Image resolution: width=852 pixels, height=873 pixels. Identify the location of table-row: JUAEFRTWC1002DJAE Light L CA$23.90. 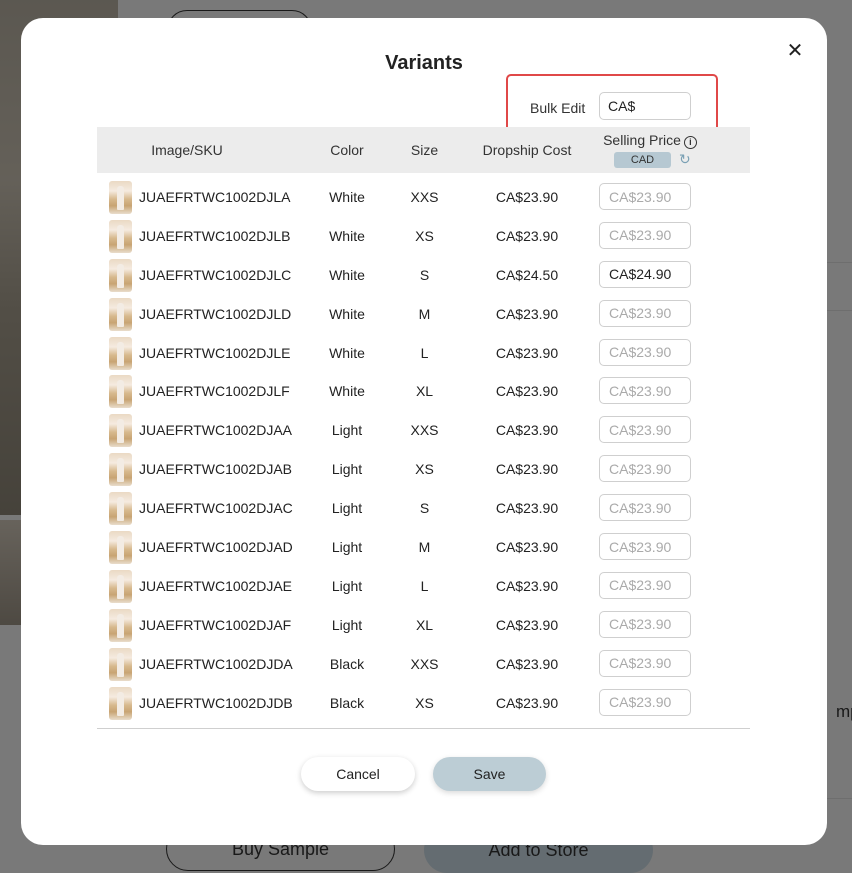
(423, 586).